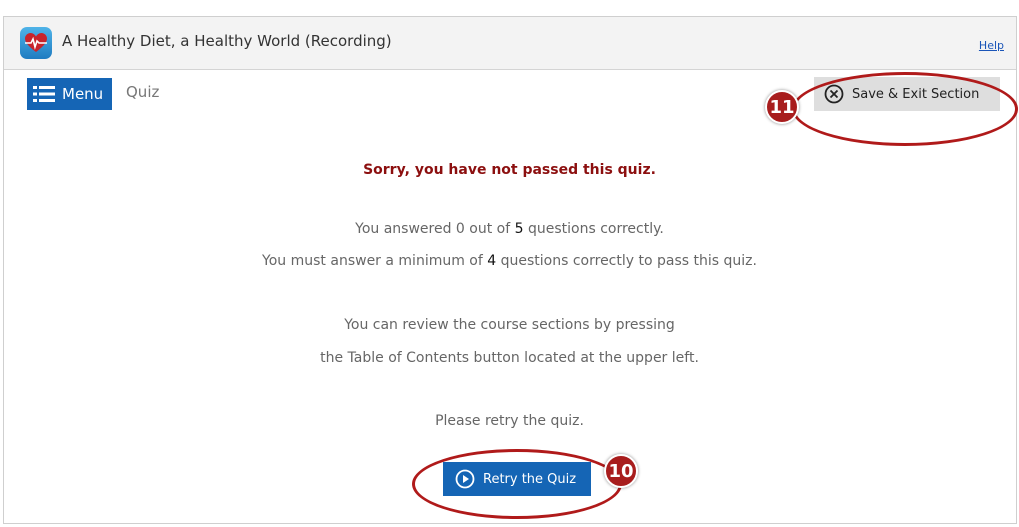 The width and height of the screenshot is (1019, 527). I want to click on total-questions: 5, so click(519, 229).